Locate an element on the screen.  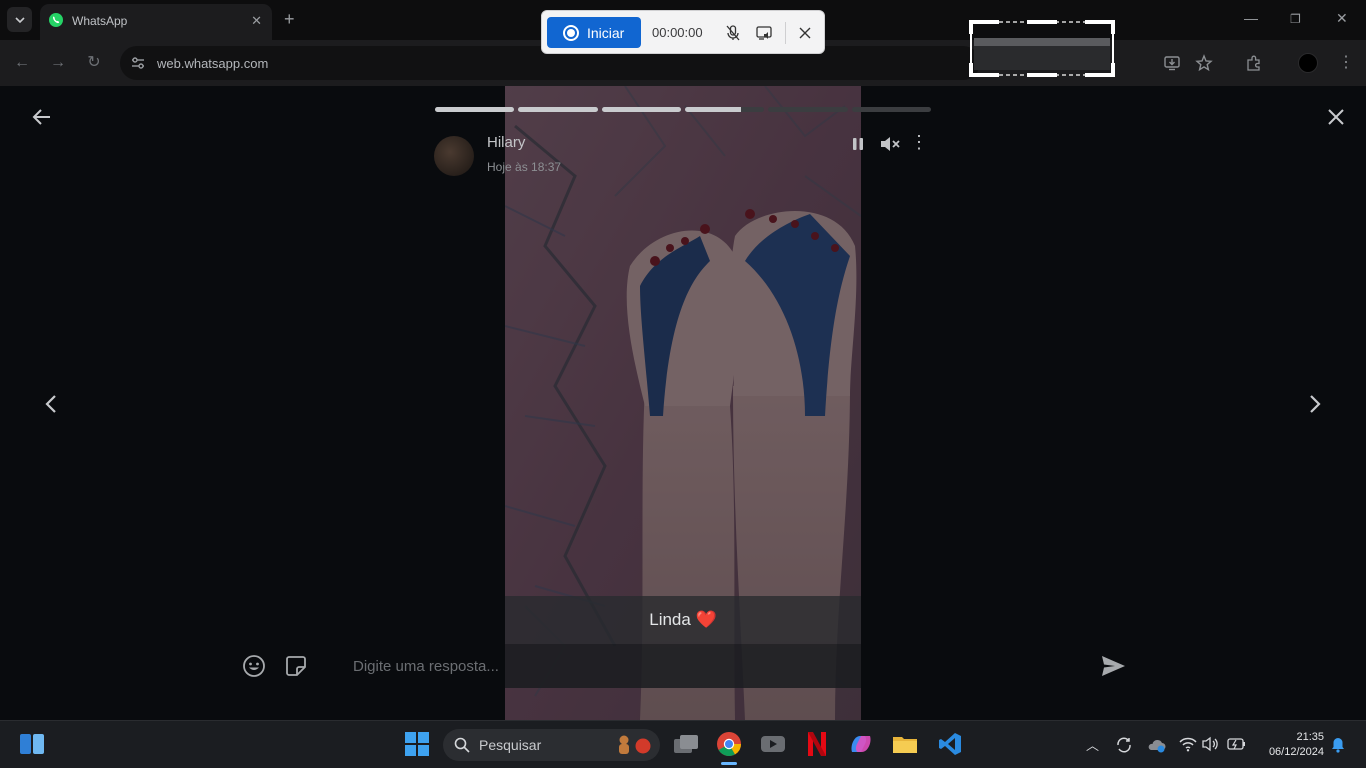
start-recording-button: Iniciar is located at coordinates (594, 32).